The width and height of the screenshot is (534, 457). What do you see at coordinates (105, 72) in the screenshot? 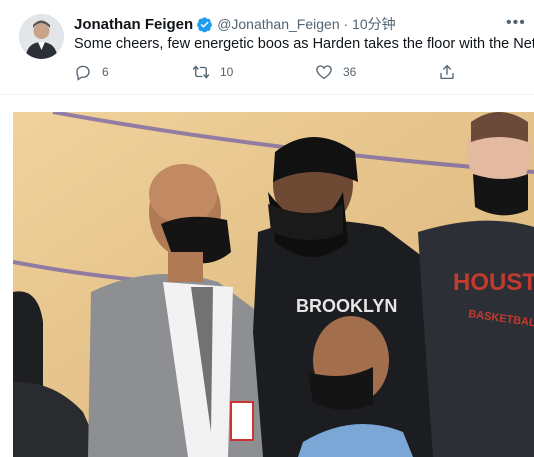
I see `reply-count: 6` at bounding box center [105, 72].